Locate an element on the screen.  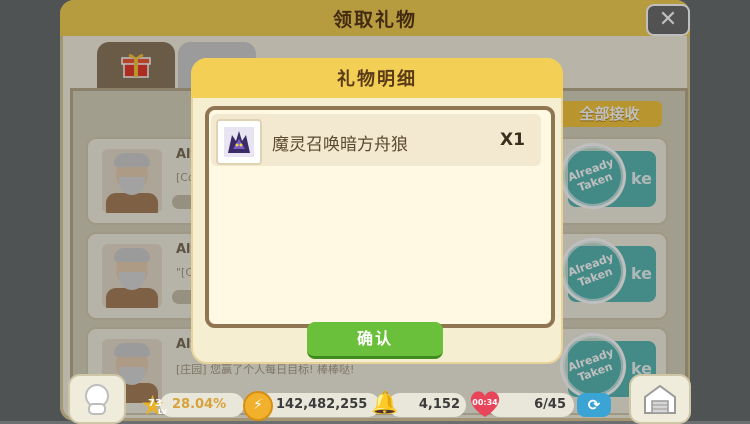
modal-title: 礼物明细 is located at coordinates (377, 79).